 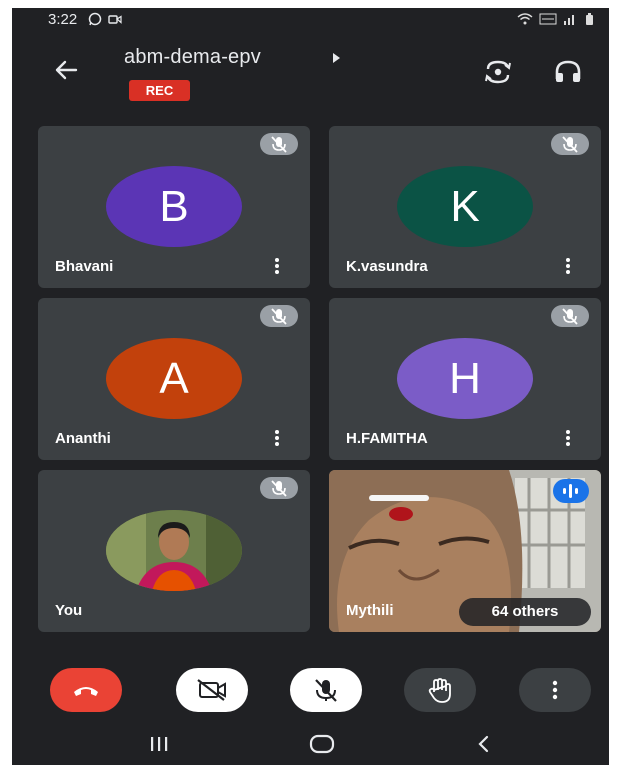 I want to click on caret-right-icon, so click(x=336, y=58).